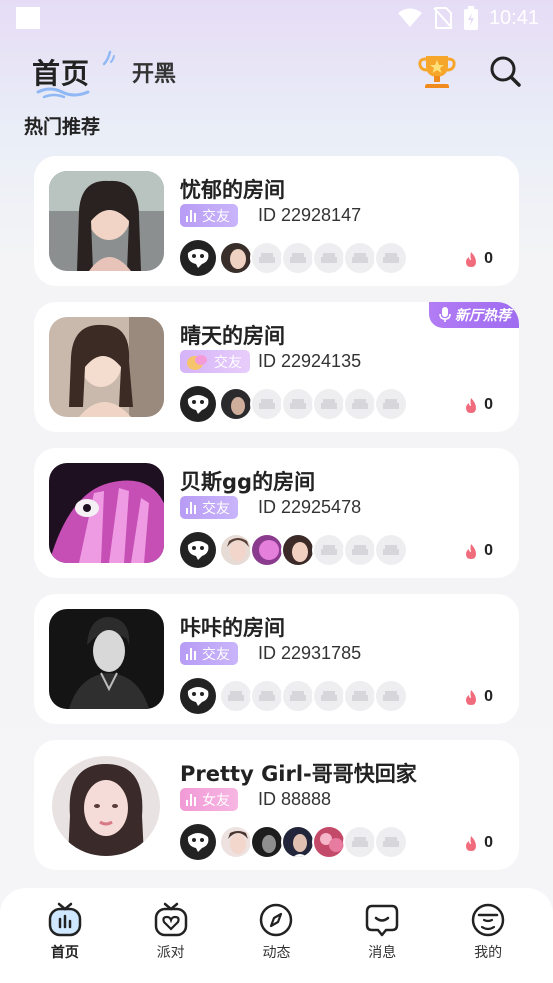 This screenshot has width=553, height=983. I want to click on room-id: ID 22928147, so click(310, 215).